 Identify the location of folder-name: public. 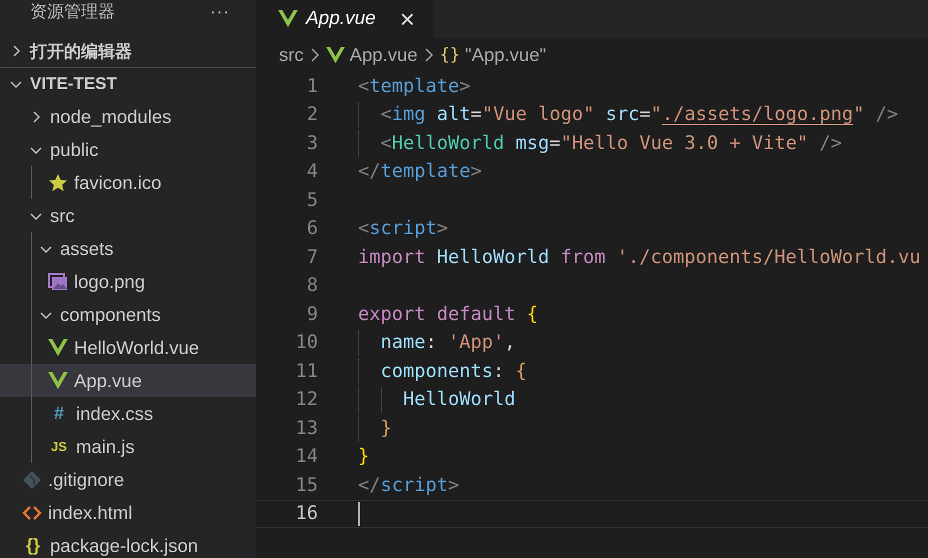
(74, 149).